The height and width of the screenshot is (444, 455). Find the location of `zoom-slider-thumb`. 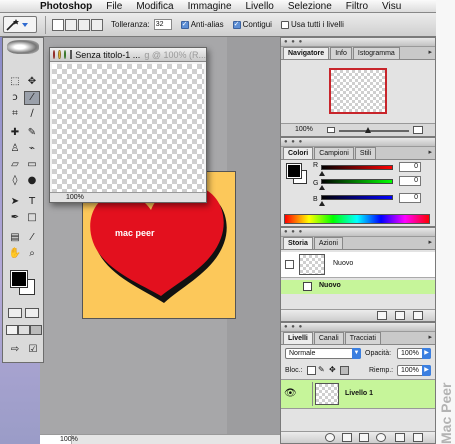

zoom-slider-thumb is located at coordinates (368, 130).